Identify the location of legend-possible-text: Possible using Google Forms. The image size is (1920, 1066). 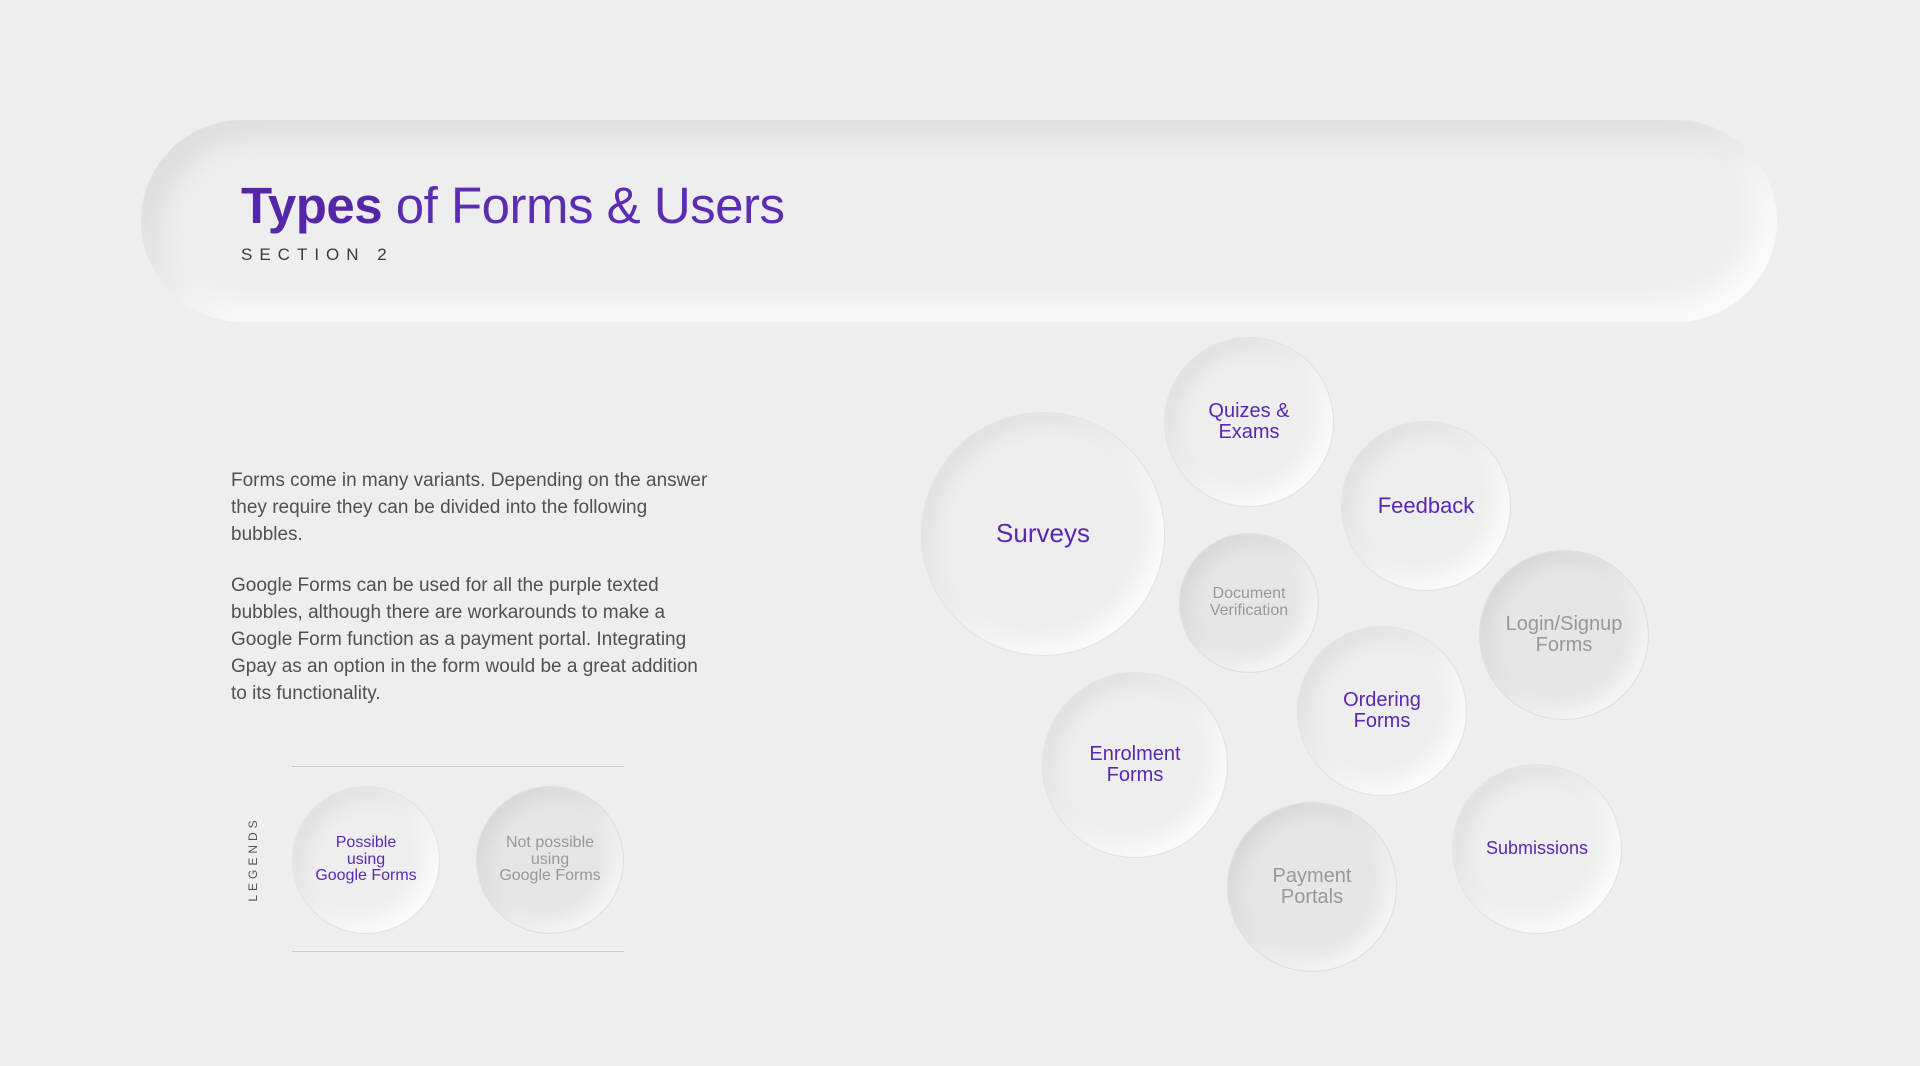
(366, 859).